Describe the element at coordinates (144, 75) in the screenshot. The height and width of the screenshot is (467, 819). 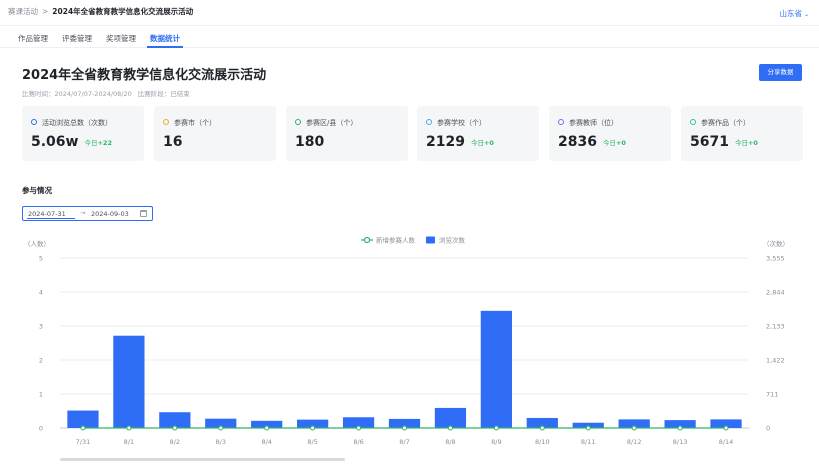
I see `page-title: 2024年全省教育教学信息化交流展示活动` at that location.